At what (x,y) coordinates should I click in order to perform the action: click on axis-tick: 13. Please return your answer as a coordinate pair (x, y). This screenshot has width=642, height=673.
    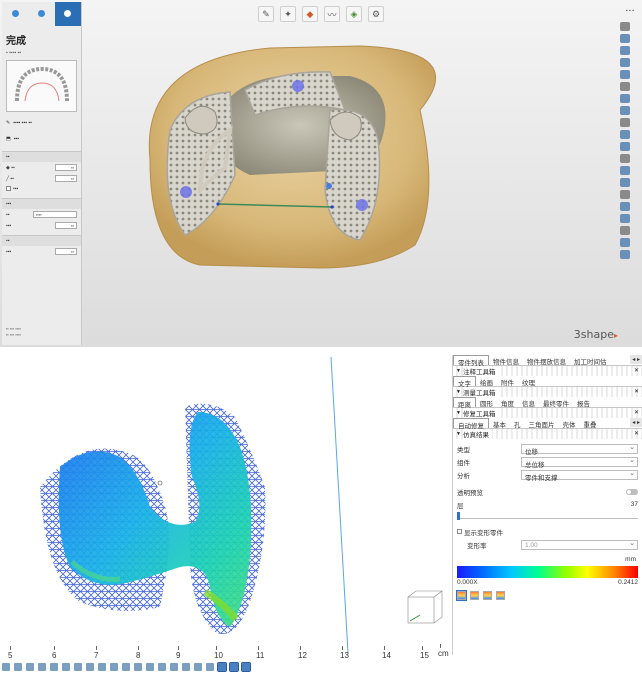
    Looking at the image, I should click on (344, 653).